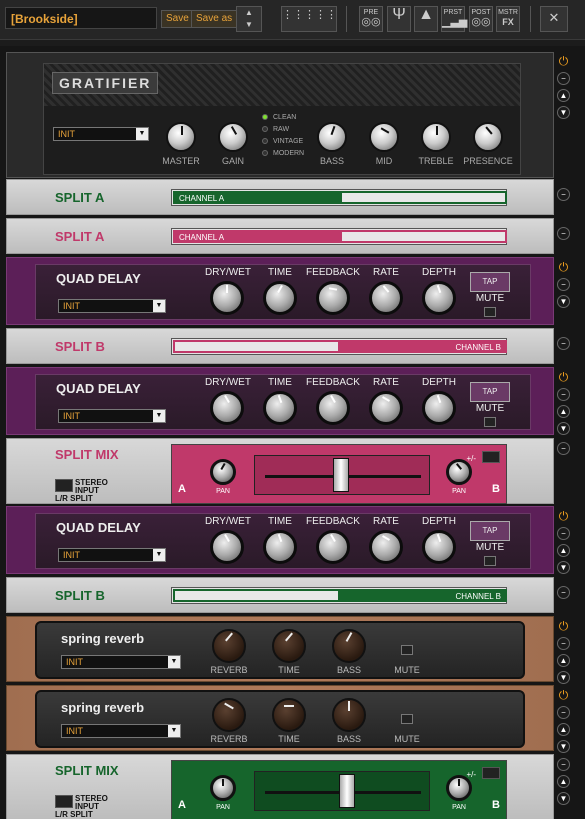  What do you see at coordinates (249, 13) in the screenshot?
I see `stepper-up-icon: ▲` at bounding box center [249, 13].